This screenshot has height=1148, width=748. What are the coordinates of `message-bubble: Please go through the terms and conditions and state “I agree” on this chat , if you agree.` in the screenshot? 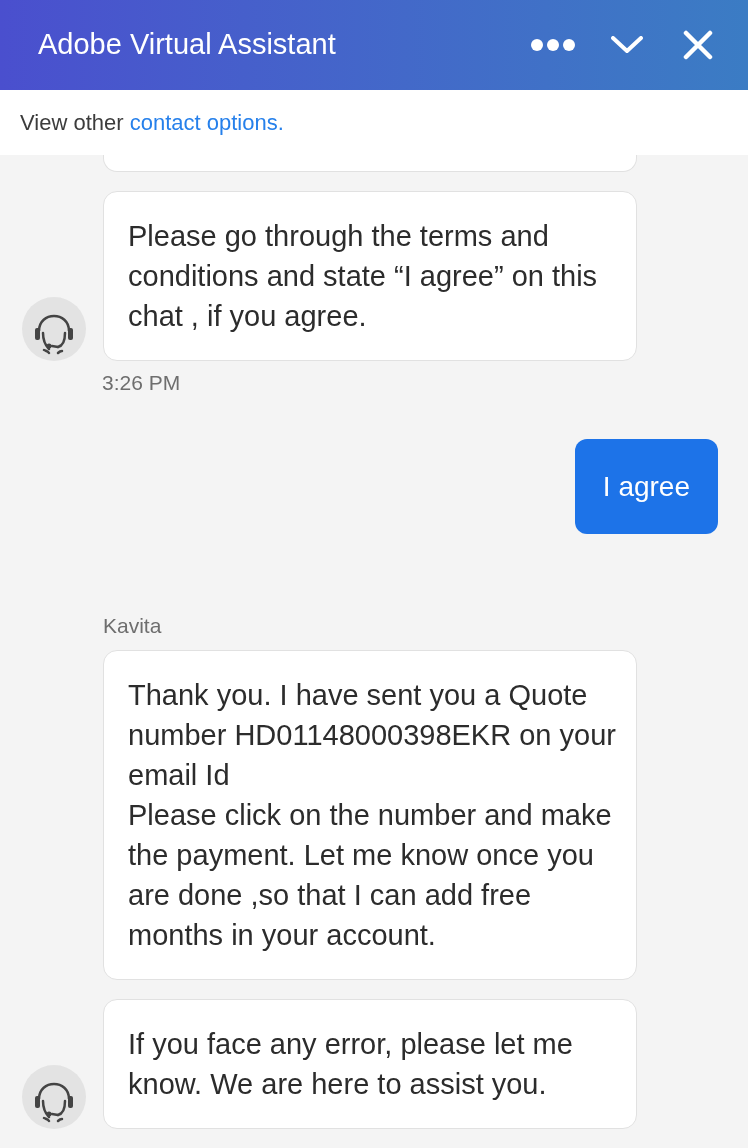 It's located at (370, 276).